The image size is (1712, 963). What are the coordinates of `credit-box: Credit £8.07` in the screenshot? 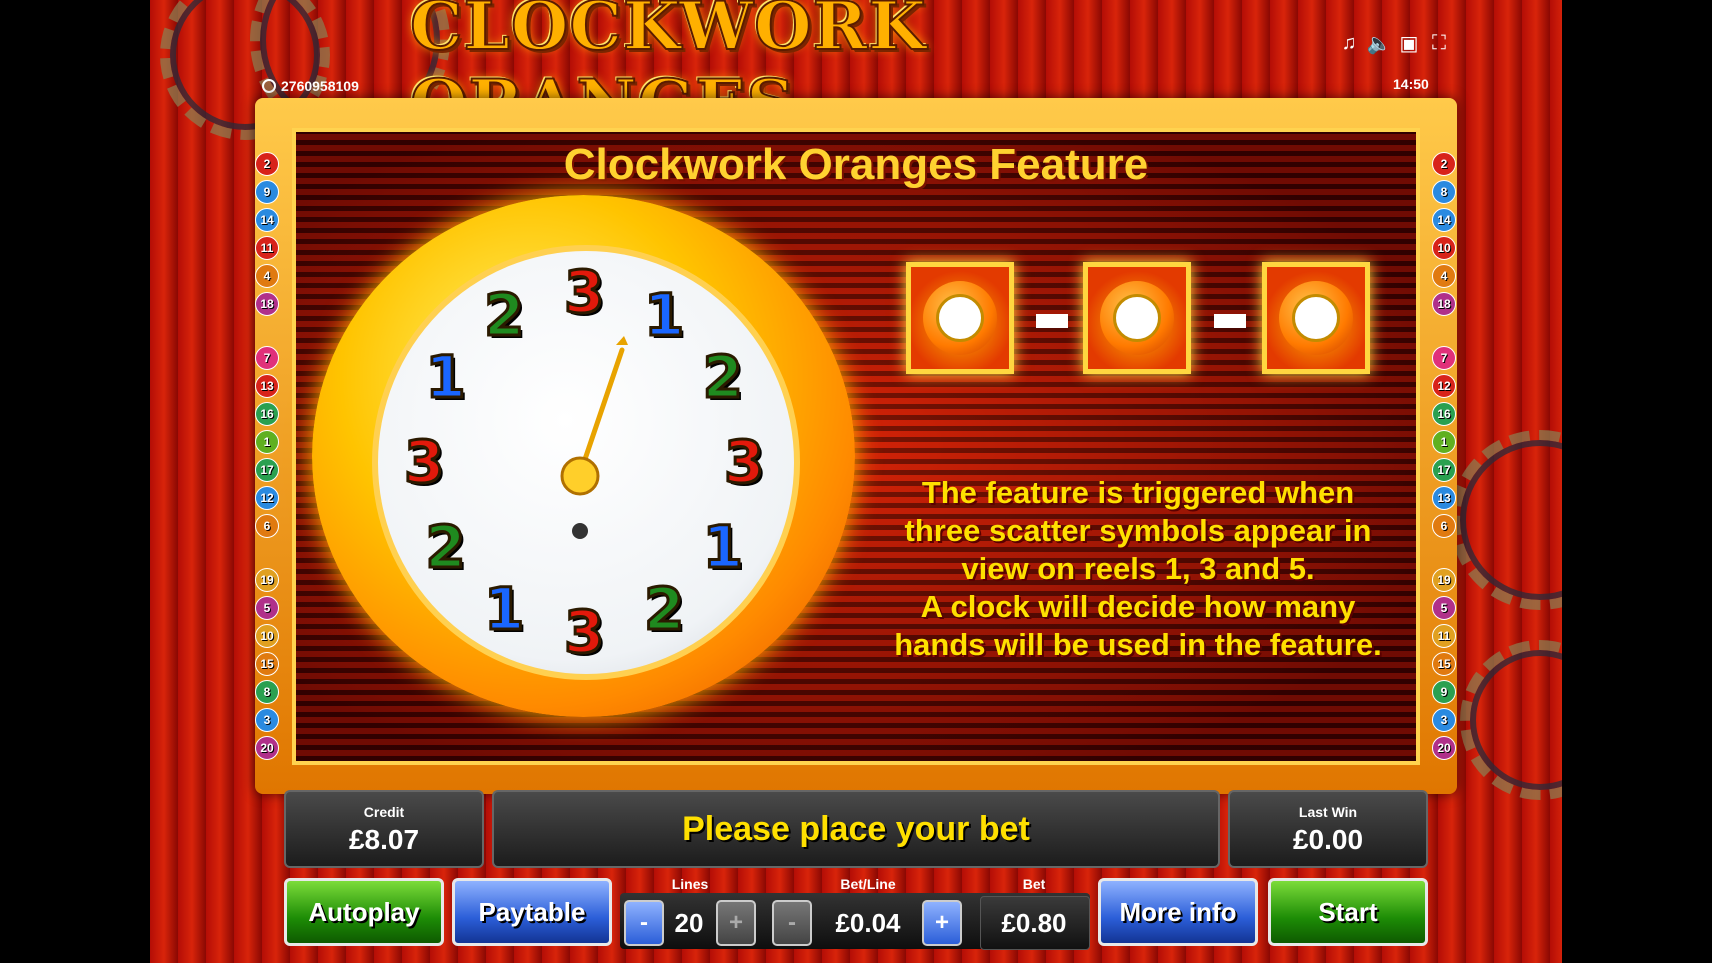 It's located at (384, 829).